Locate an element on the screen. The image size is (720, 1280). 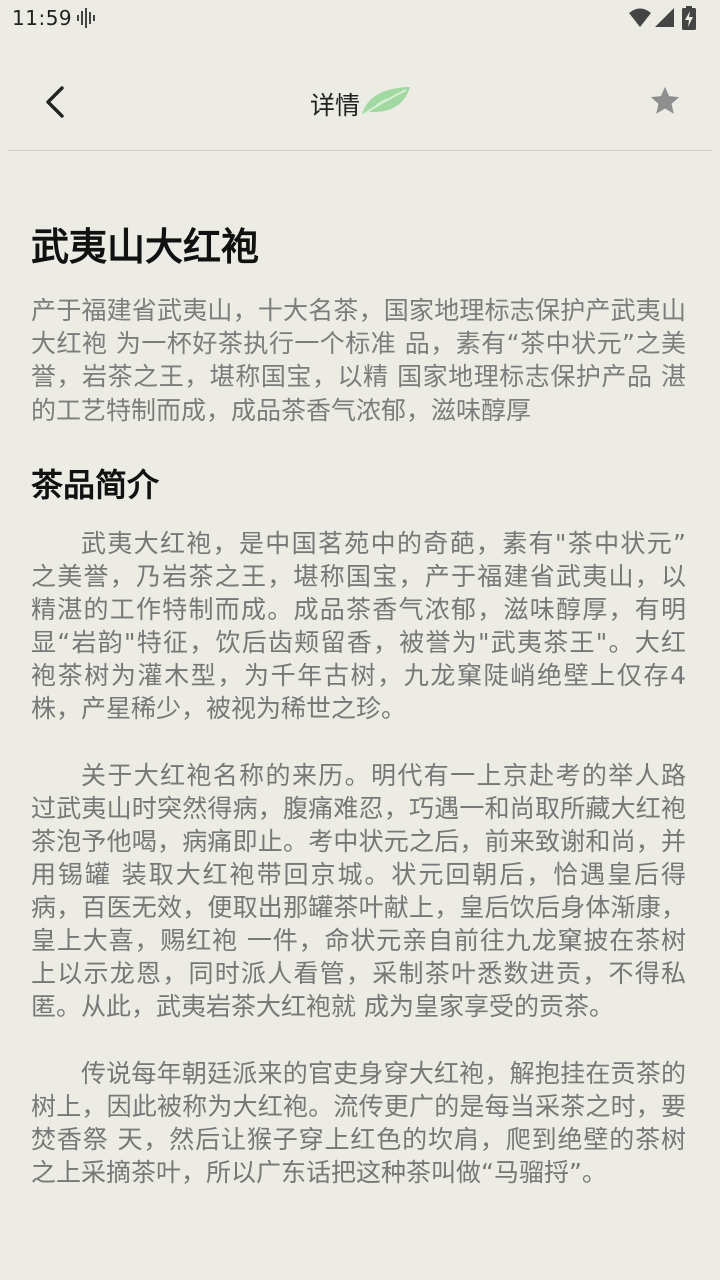
battery-charging-icon is located at coordinates (689, 18).